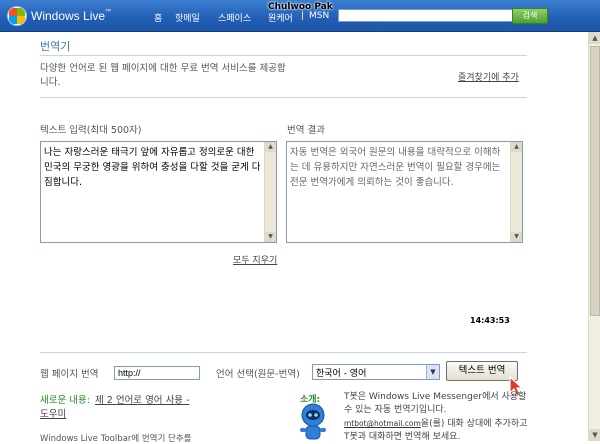 This screenshot has width=600, height=444. I want to click on source-scroll-up-icon: ▲, so click(270, 147).